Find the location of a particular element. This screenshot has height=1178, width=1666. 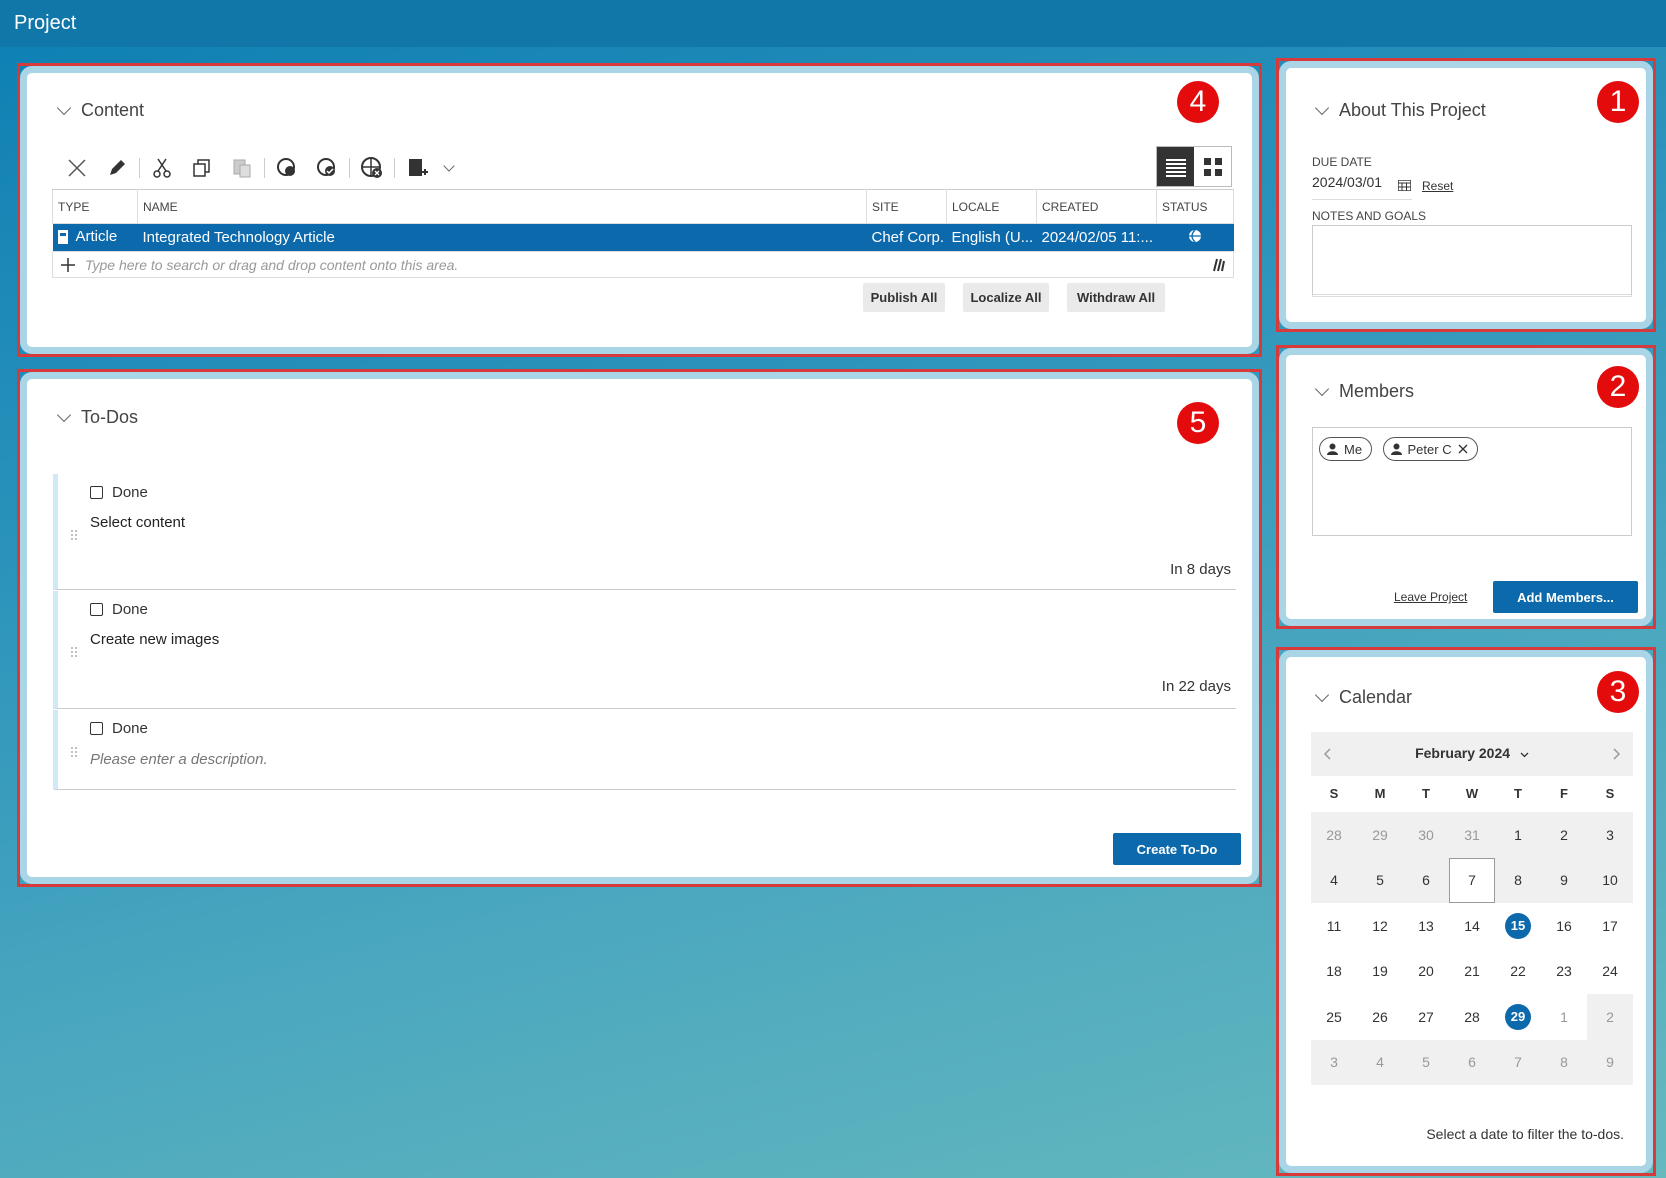

todo-description: Select content is located at coordinates (137, 522).